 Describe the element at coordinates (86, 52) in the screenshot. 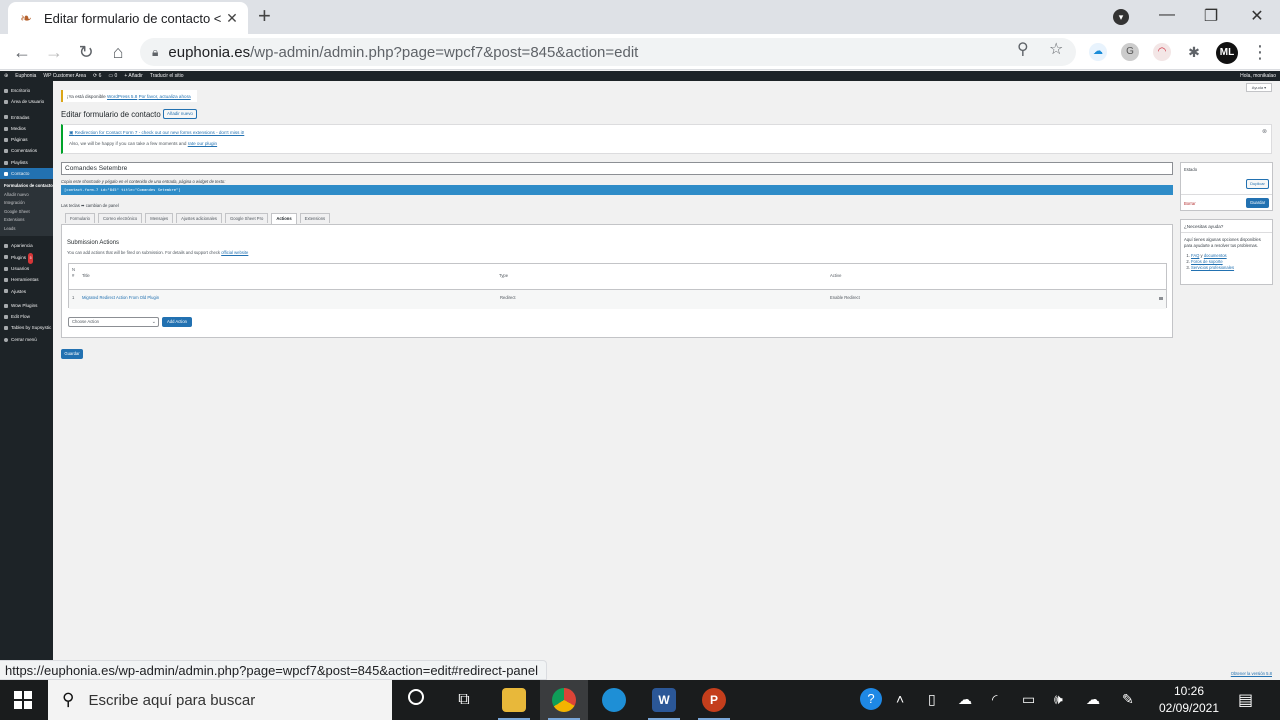

I see `reload-icon: ↻` at that location.